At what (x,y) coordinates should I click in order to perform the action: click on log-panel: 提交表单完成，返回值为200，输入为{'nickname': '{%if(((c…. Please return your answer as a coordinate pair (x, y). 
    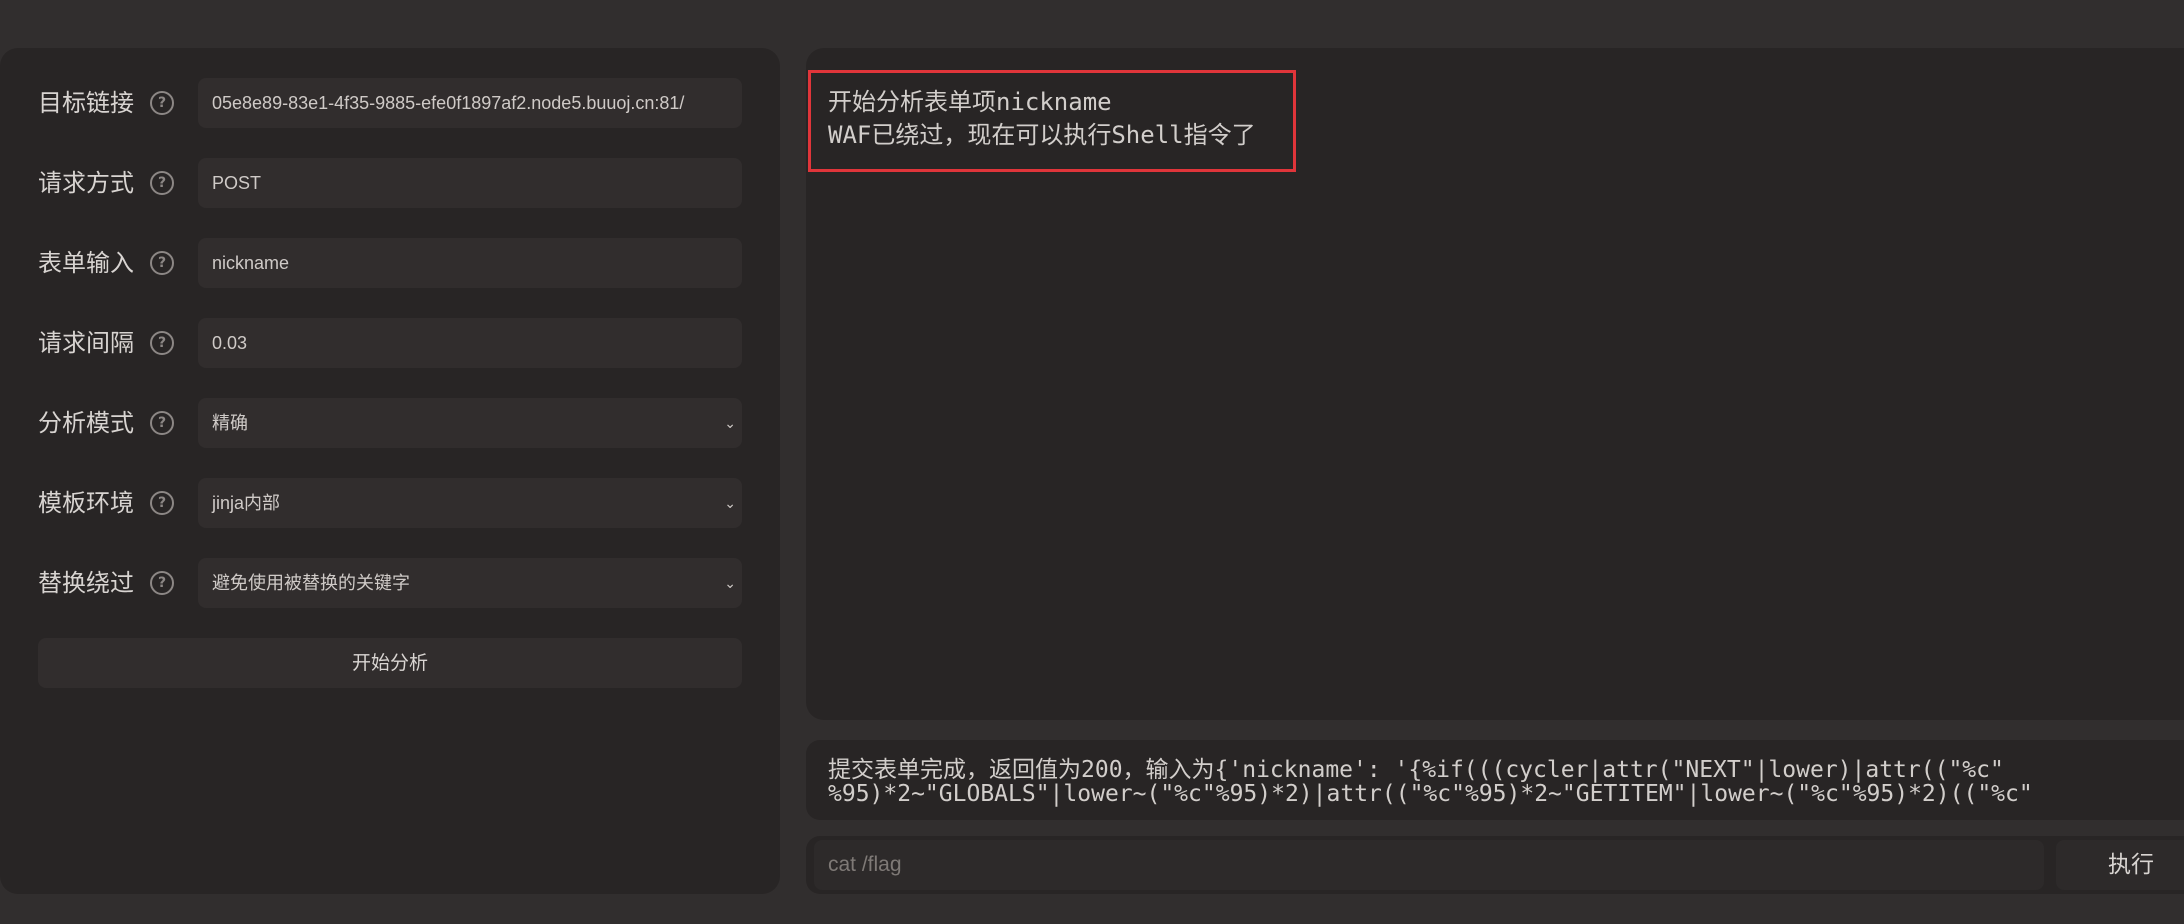
    Looking at the image, I should click on (1495, 780).